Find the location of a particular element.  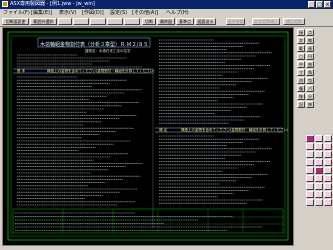

drawing-subtitle: 建物名：木造在来工法の住宅 is located at coordinates (108, 51).